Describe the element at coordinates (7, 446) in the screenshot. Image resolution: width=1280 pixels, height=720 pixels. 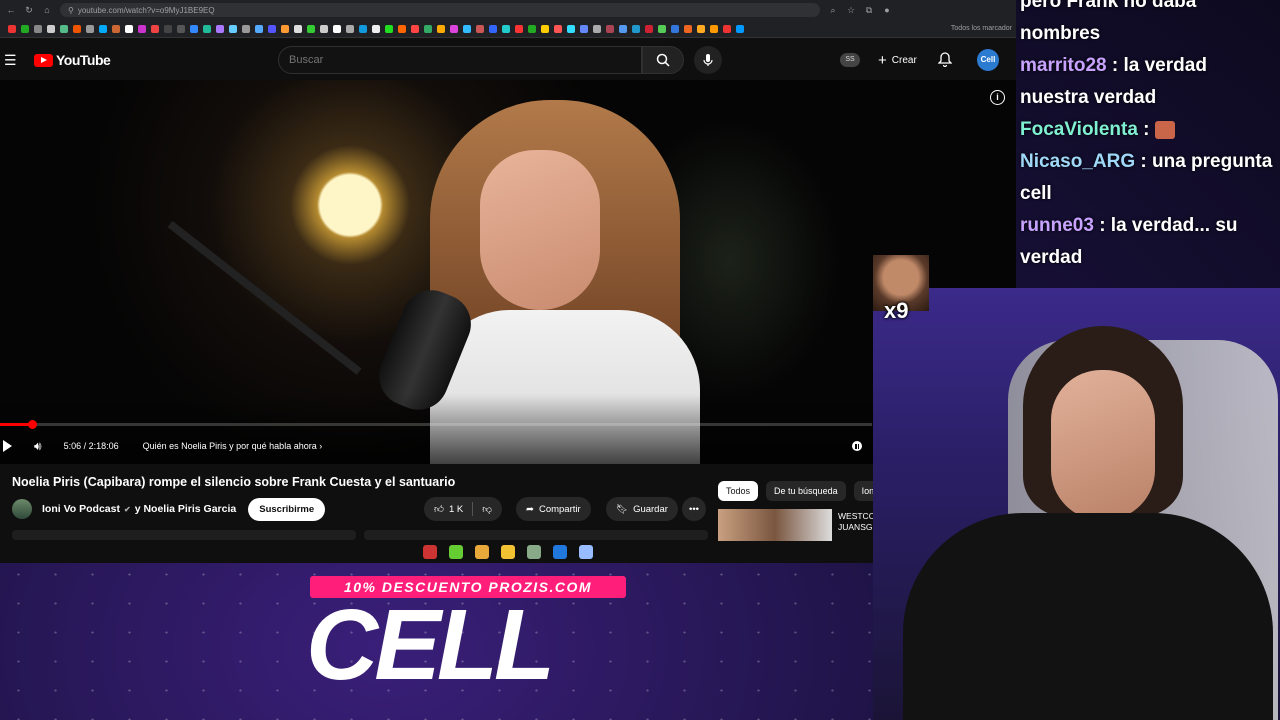
I see `play-icon` at that location.